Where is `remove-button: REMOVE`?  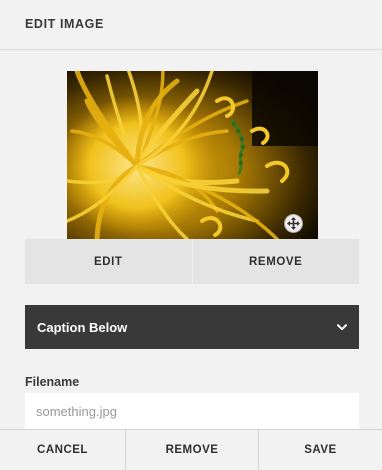 remove-button: REMOVE is located at coordinates (192, 450).